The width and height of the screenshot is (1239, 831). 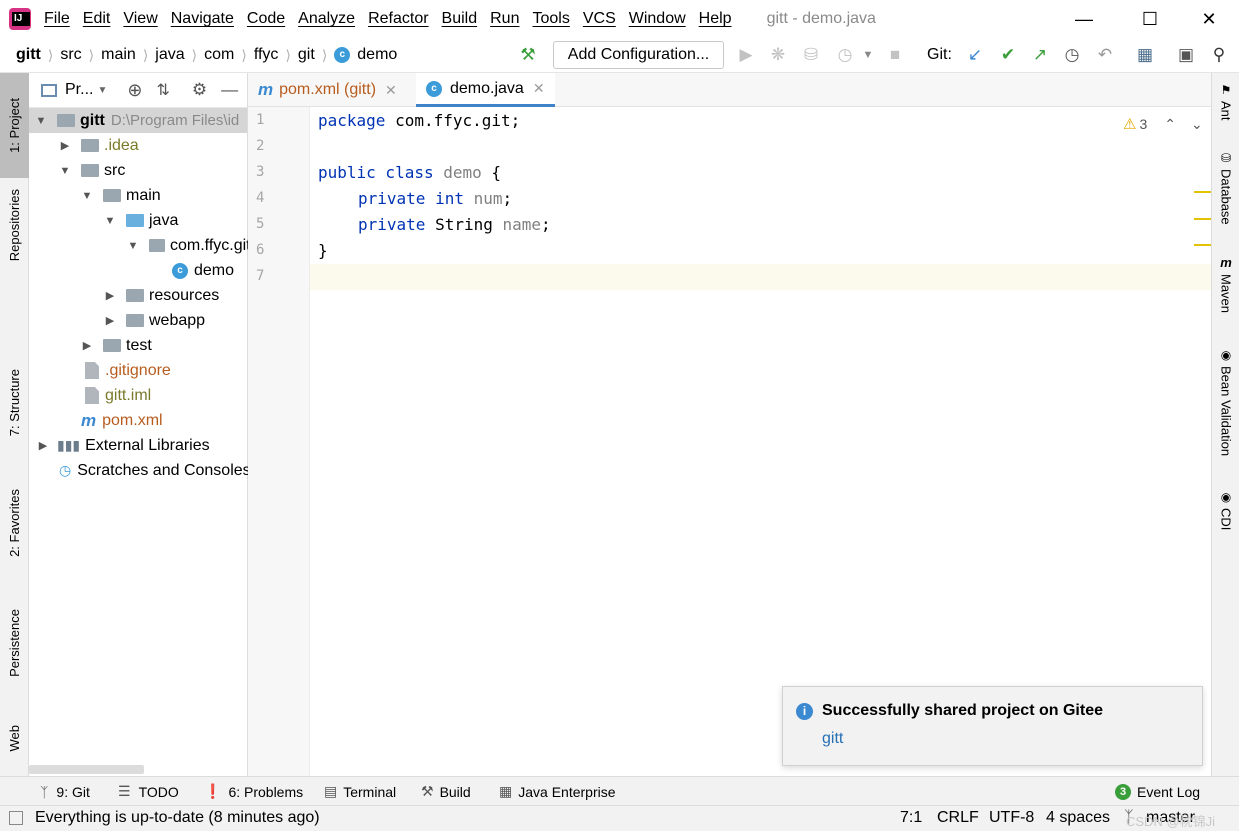 What do you see at coordinates (116, 345) in the screenshot?
I see `tree-item-test: ▶ test` at bounding box center [116, 345].